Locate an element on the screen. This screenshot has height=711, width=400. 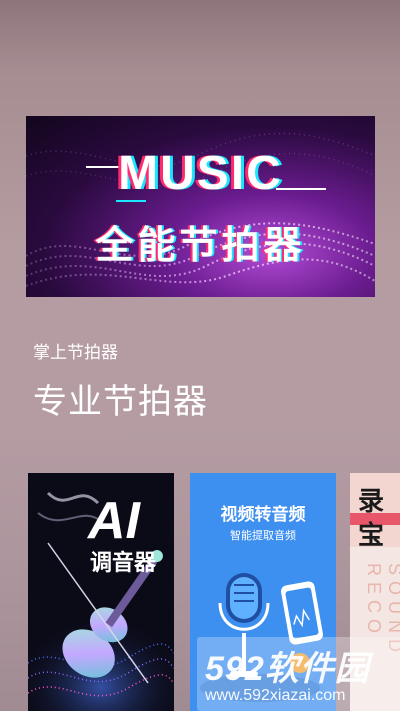
watermark-logo: 592软件园 is located at coordinates (287, 669).